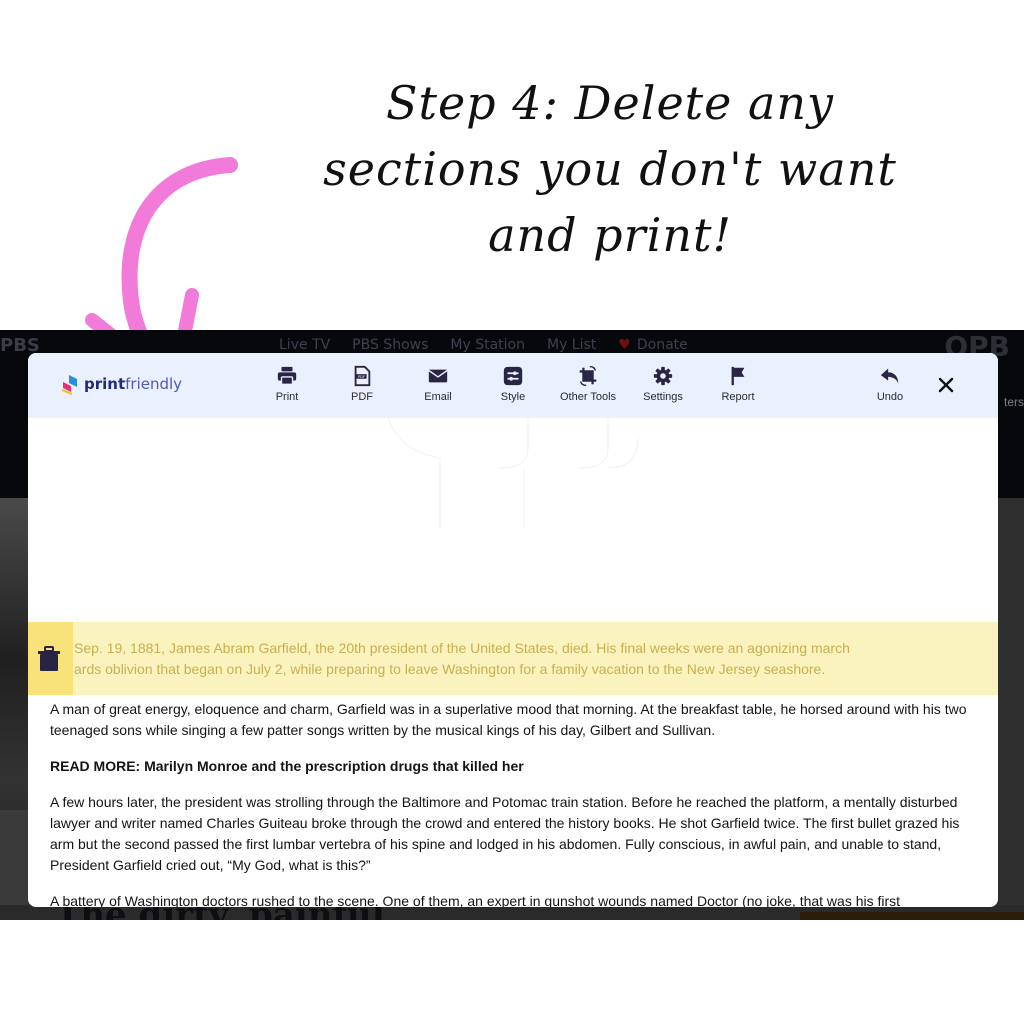  What do you see at coordinates (571, 345) in the screenshot?
I see `nav-my-list: My List` at bounding box center [571, 345].